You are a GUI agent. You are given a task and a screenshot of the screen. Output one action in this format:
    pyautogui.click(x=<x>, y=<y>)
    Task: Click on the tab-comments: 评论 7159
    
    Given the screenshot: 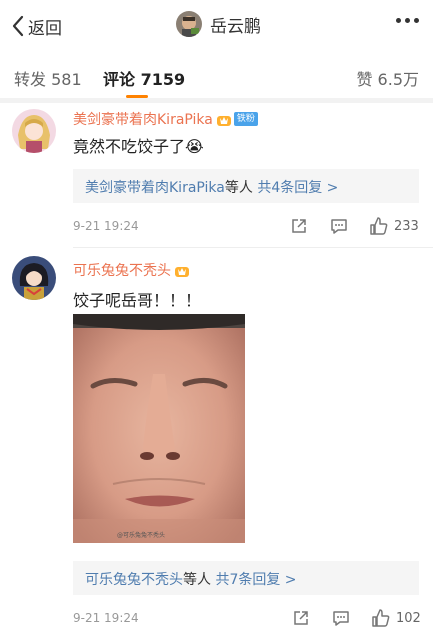 What is the action you would take?
    pyautogui.click(x=144, y=78)
    